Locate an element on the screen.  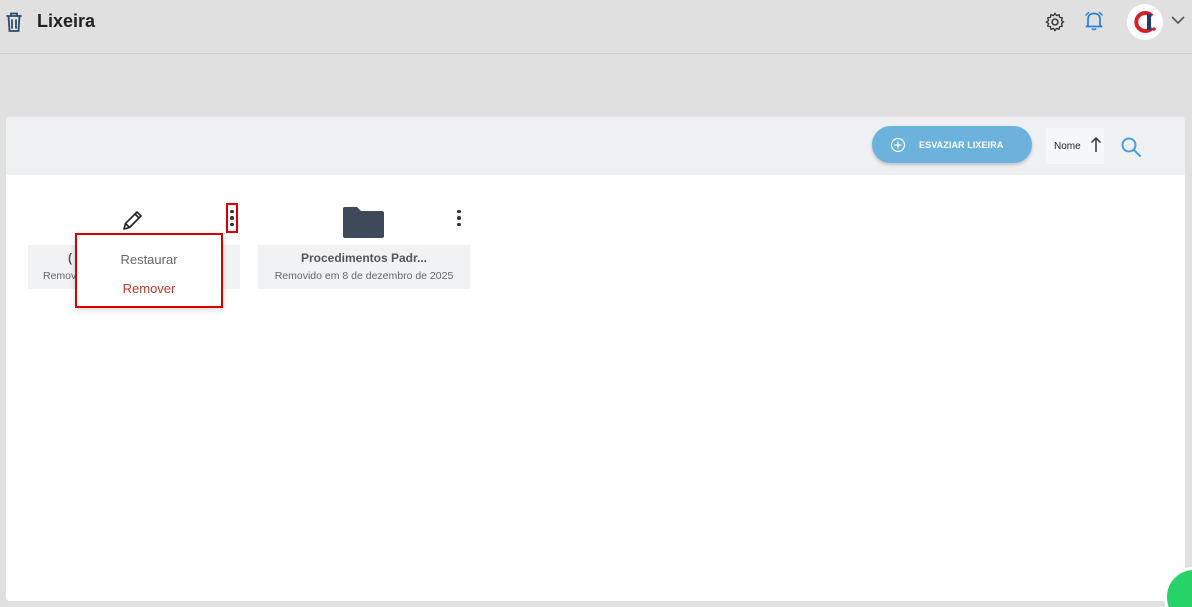
pencil-icon is located at coordinates (132, 220).